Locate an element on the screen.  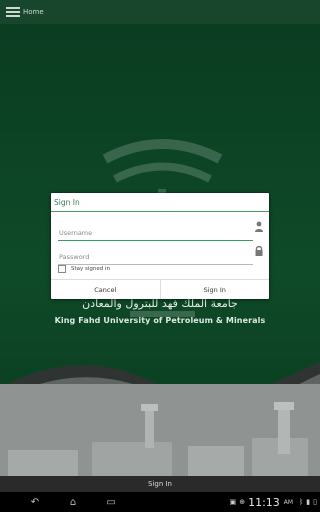
password-field-container is located at coordinates (160, 254).